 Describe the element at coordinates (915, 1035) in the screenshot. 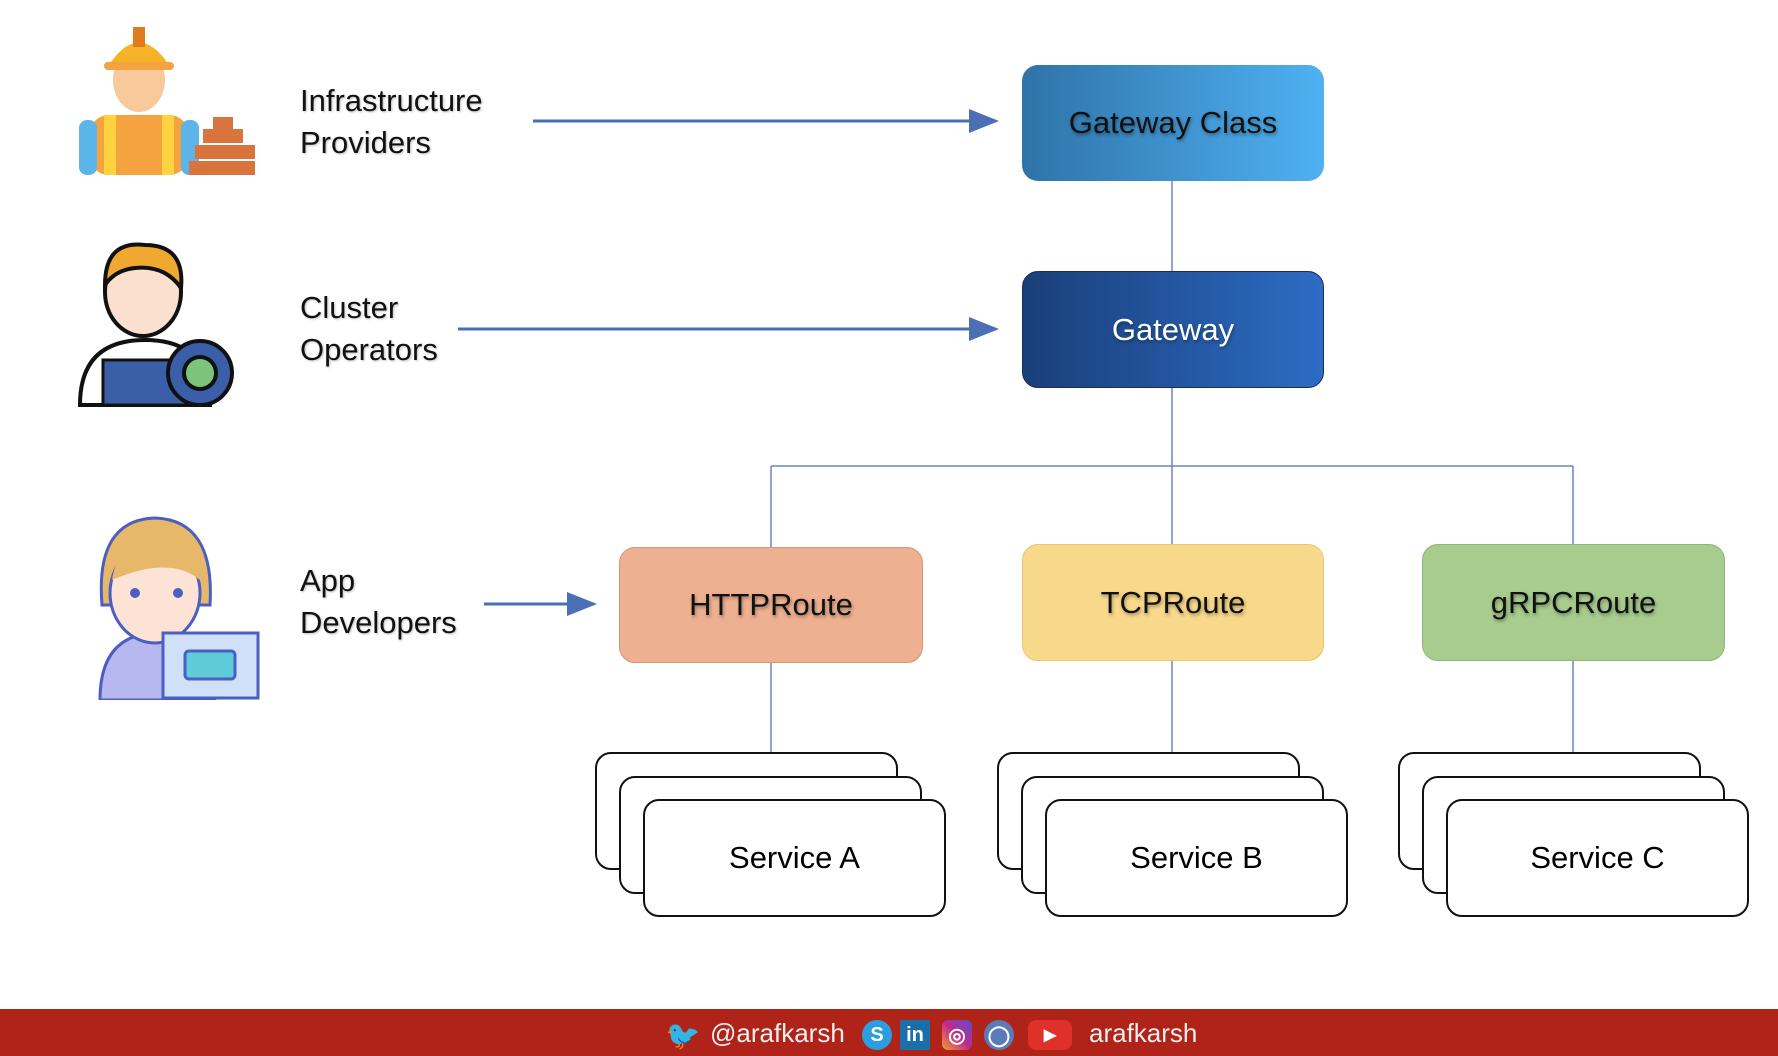

I see `linkedin-icon: in` at that location.